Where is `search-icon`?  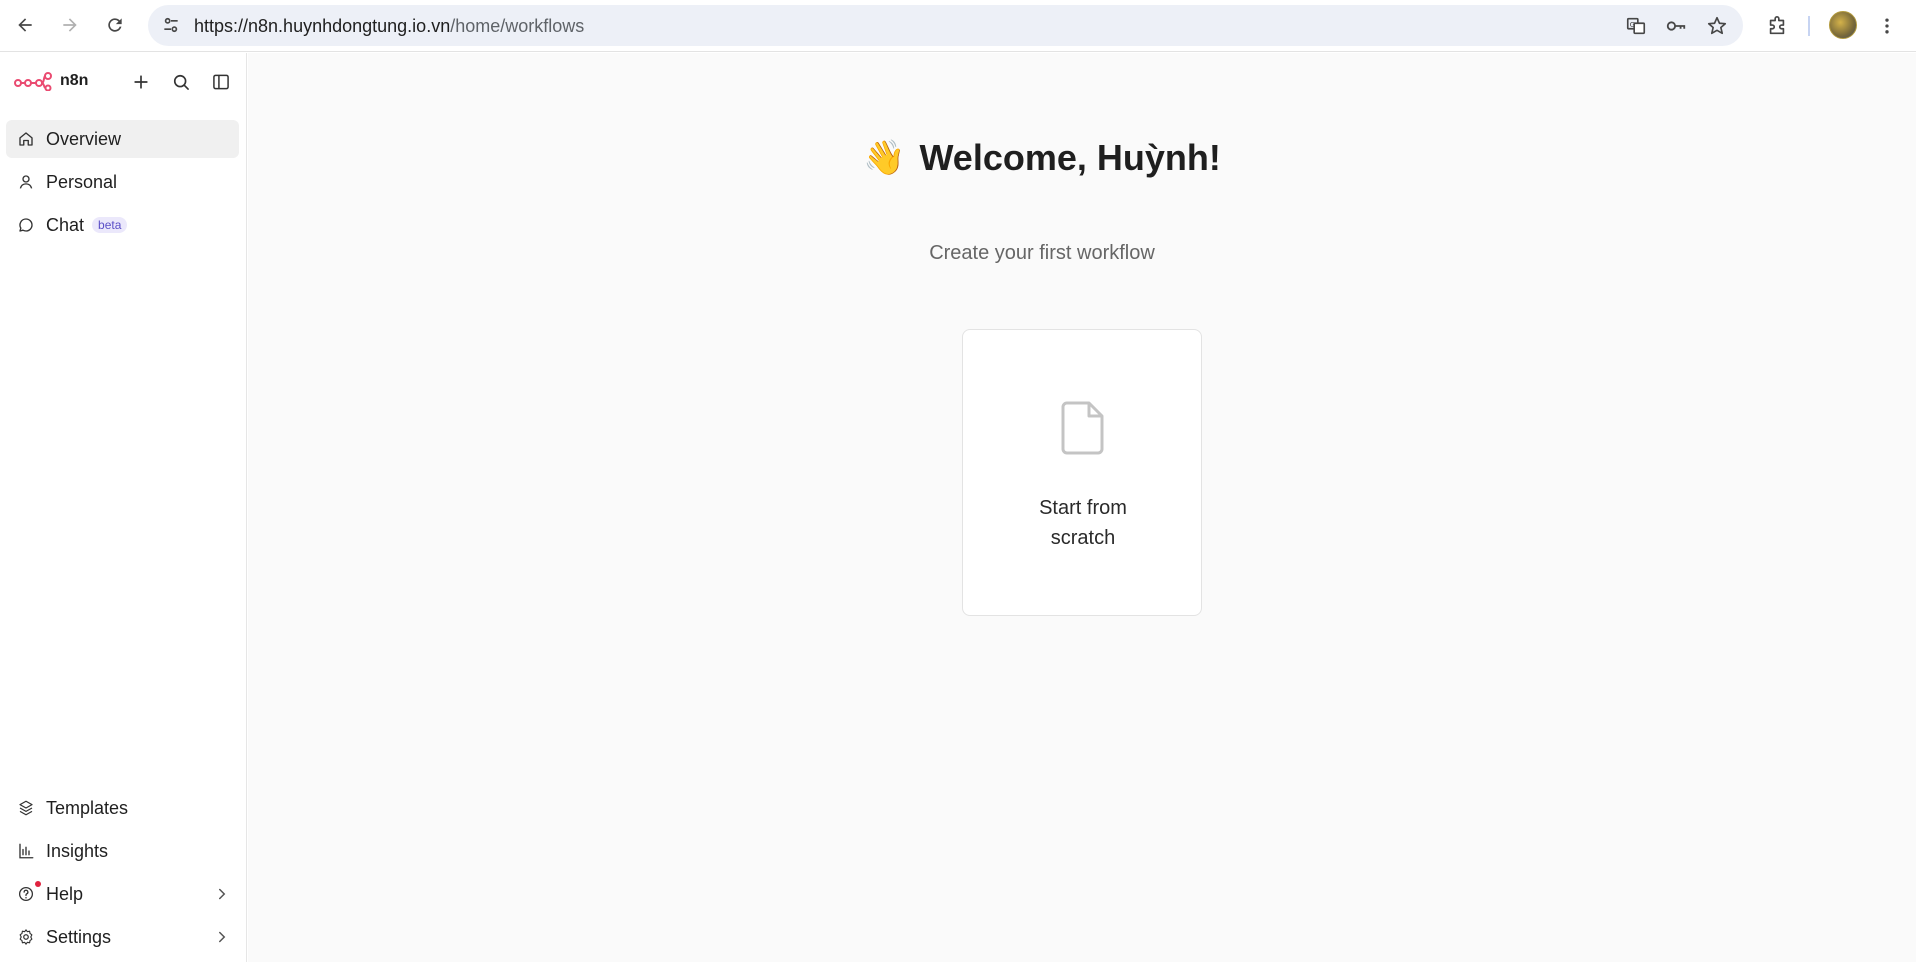 search-icon is located at coordinates (181, 82).